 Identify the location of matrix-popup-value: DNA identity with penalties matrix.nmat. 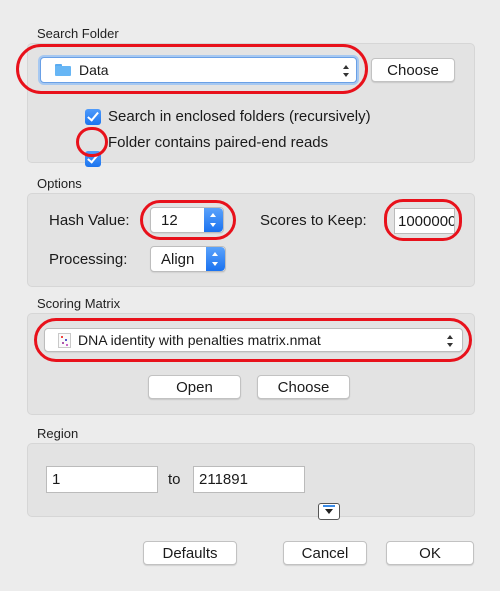
(199, 340).